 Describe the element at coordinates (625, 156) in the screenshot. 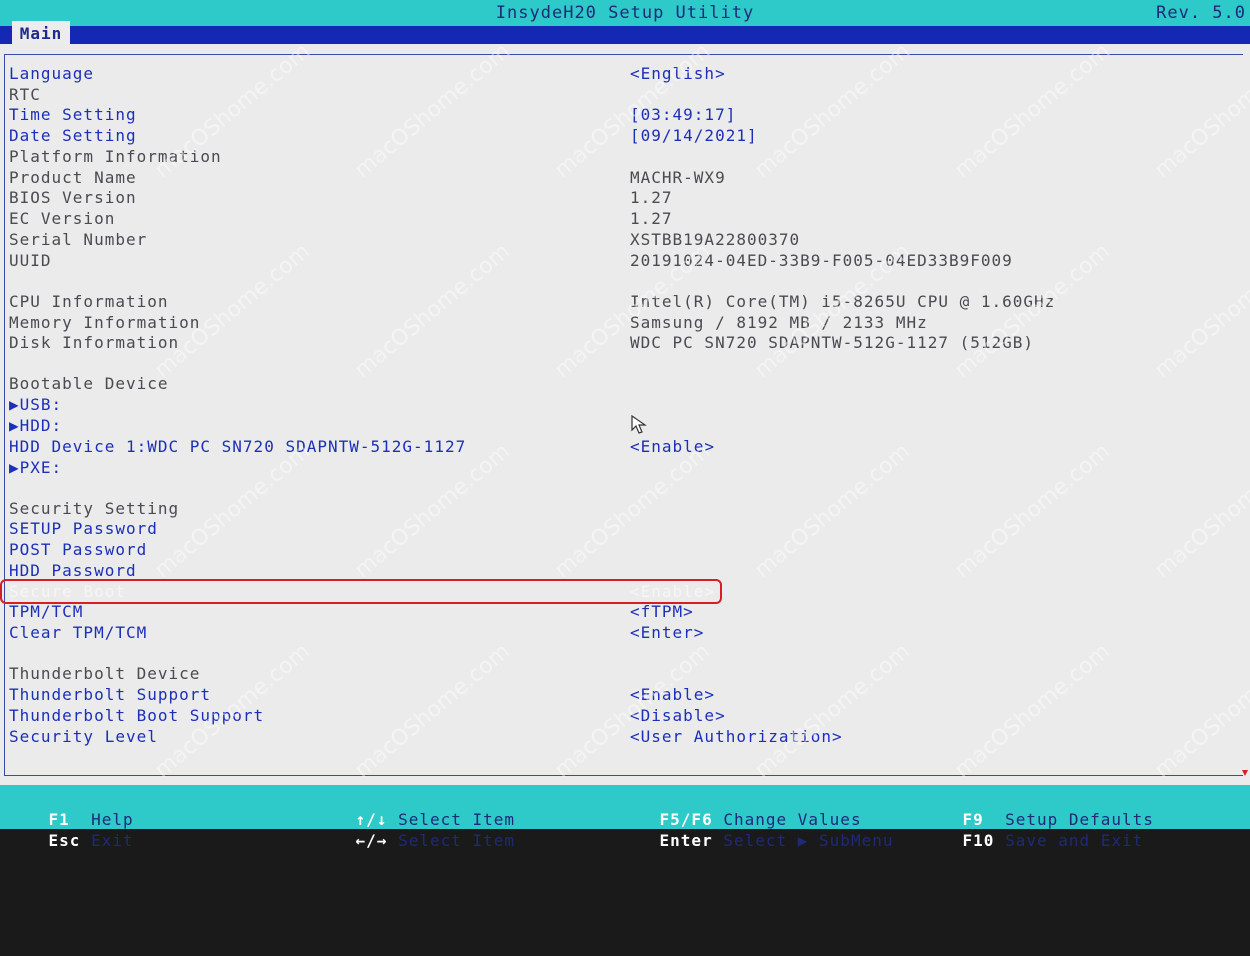

I see `setting-row: Platform Information` at that location.